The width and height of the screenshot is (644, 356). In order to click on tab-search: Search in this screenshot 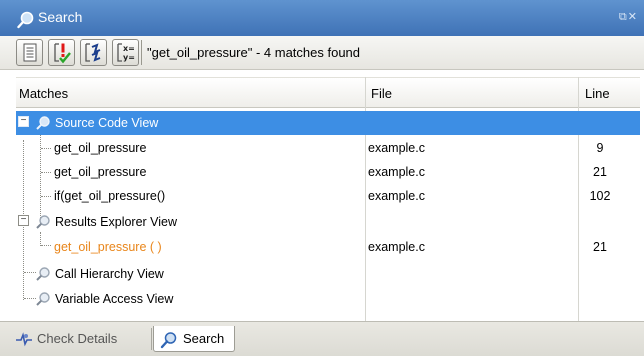, I will do `click(194, 339)`.